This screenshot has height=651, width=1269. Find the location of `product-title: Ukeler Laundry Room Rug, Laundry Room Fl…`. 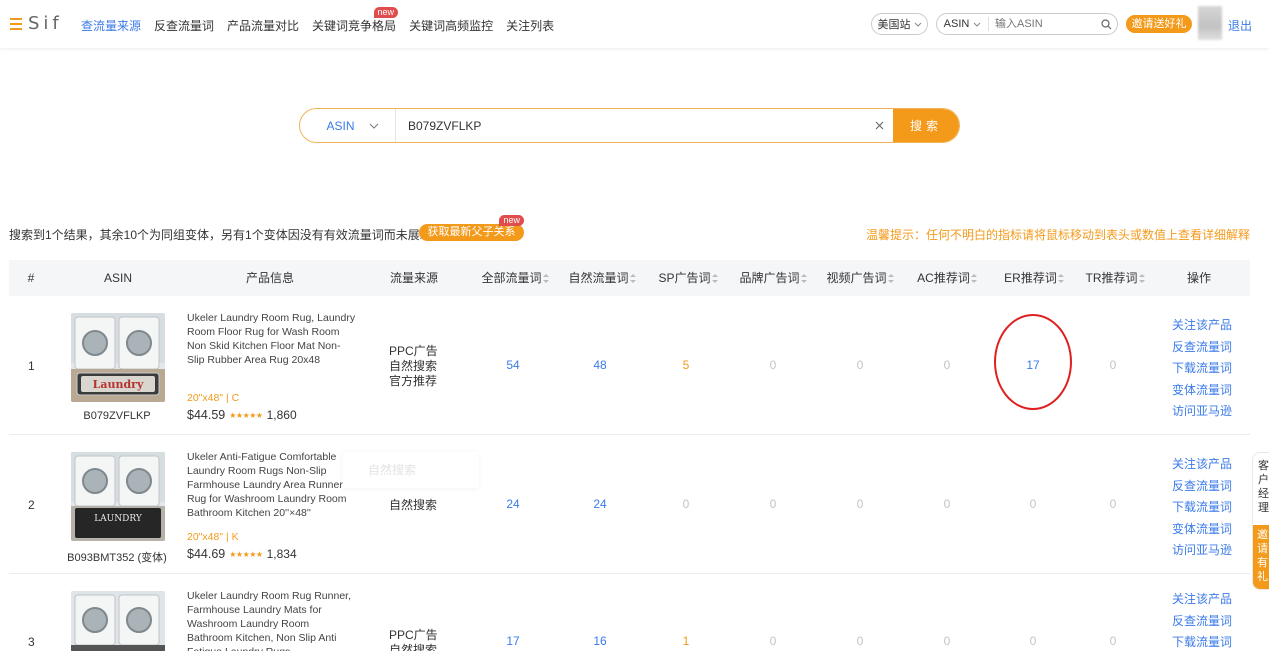

product-title: Ukeler Laundry Room Rug, Laundry Room Fl… is located at coordinates (272, 346).